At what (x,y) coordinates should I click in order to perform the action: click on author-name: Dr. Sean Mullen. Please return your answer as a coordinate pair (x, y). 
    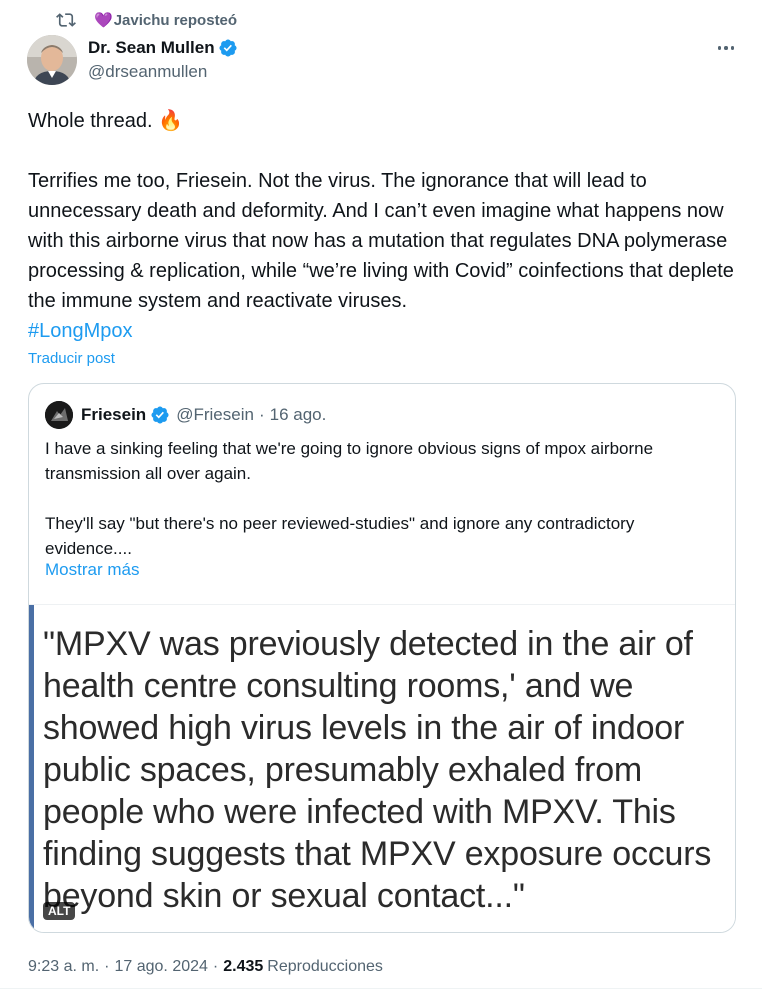
    Looking at the image, I should click on (151, 48).